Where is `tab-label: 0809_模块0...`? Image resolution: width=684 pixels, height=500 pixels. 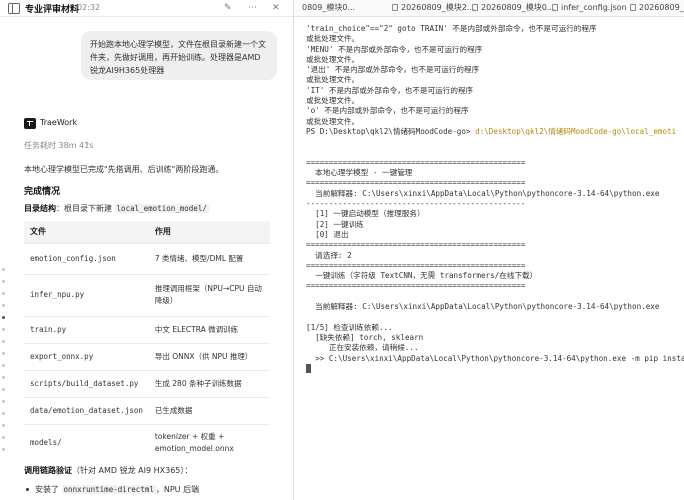
tab-label: 0809_模块0... is located at coordinates (329, 7).